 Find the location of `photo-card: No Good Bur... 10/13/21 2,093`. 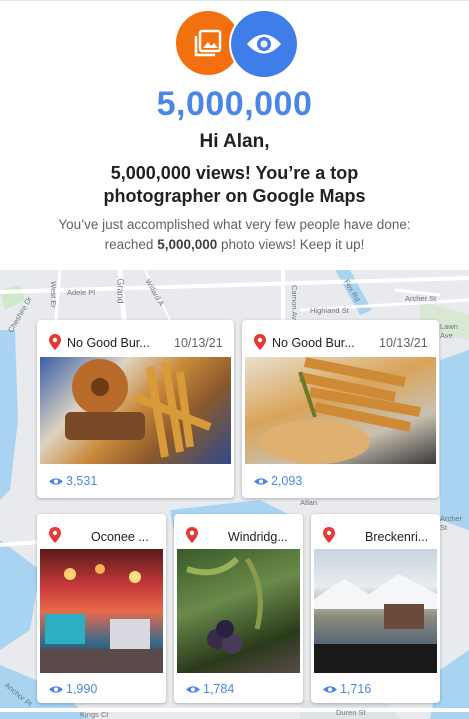

photo-card: No Good Bur... 10/13/21 2,093 is located at coordinates (340, 409).